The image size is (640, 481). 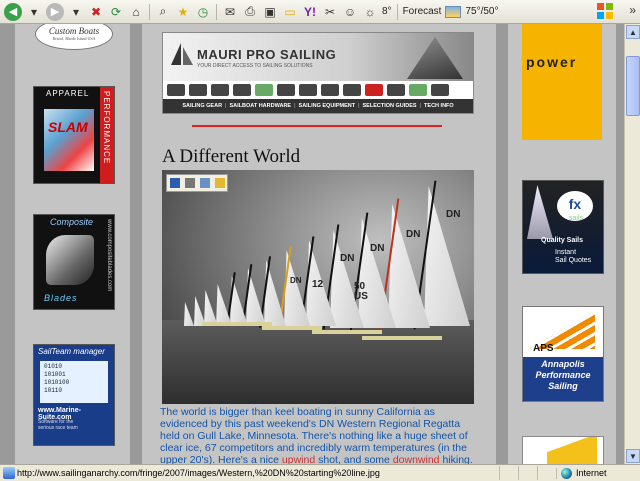 I want to click on nav-selection-guides: SELECTION GUIDES, so click(x=390, y=106).